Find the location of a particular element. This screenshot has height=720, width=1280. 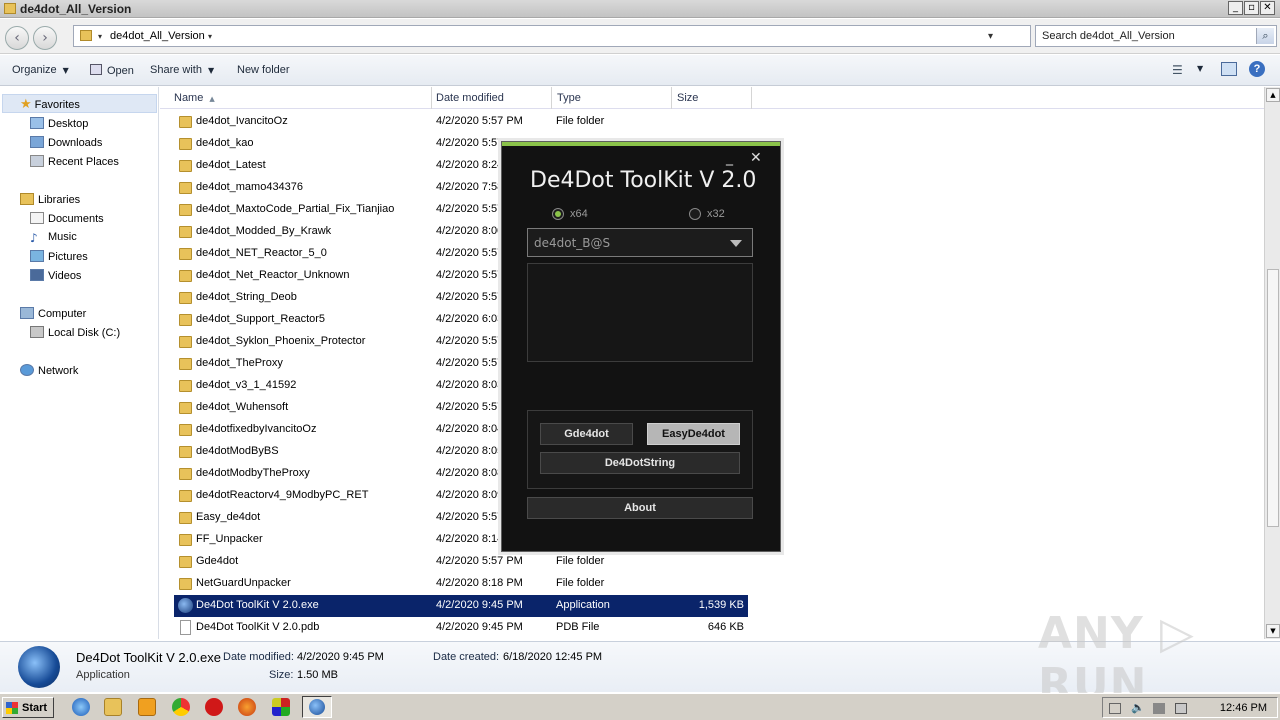

winrar-icon is located at coordinates (281, 707).